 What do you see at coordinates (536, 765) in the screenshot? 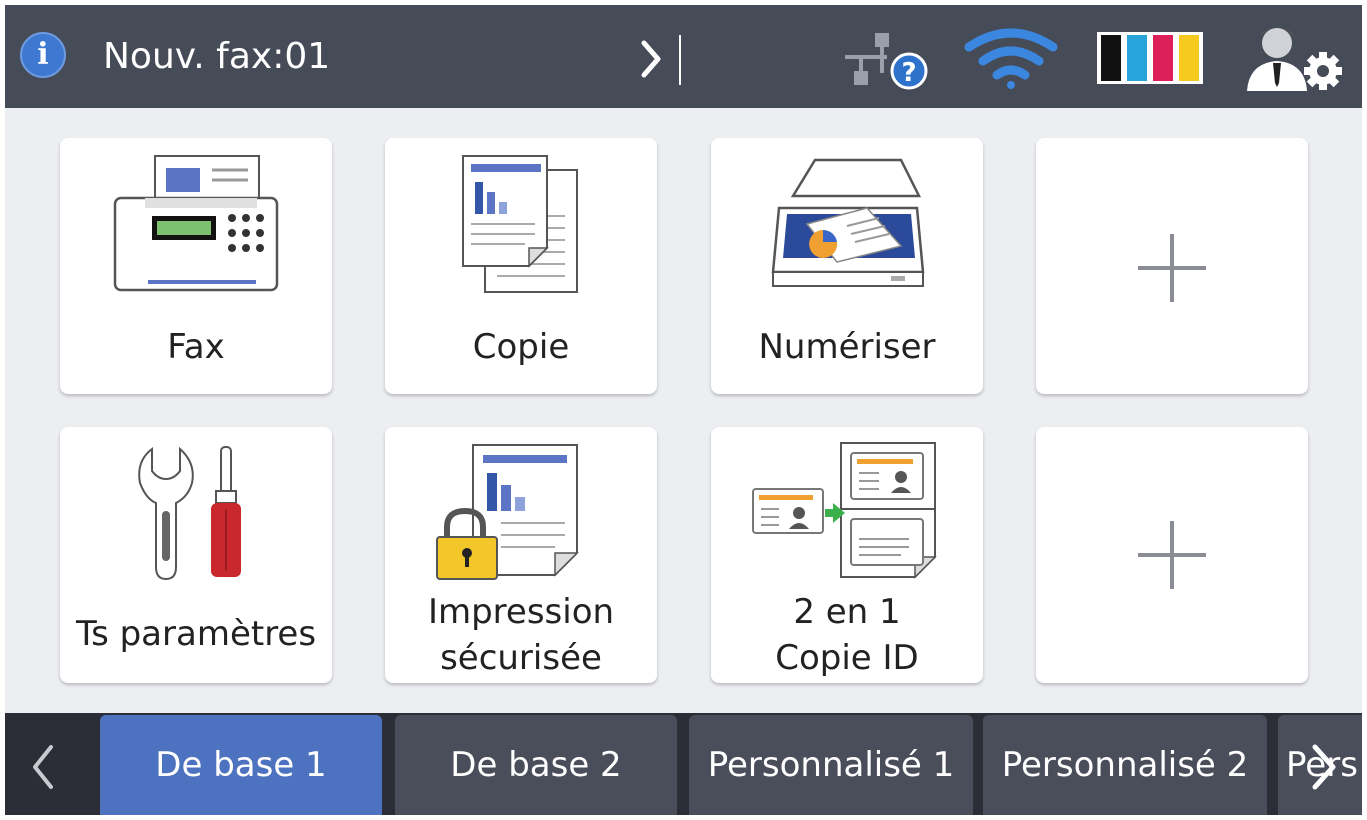
I see `tab-de-base-2: De base 2` at bounding box center [536, 765].